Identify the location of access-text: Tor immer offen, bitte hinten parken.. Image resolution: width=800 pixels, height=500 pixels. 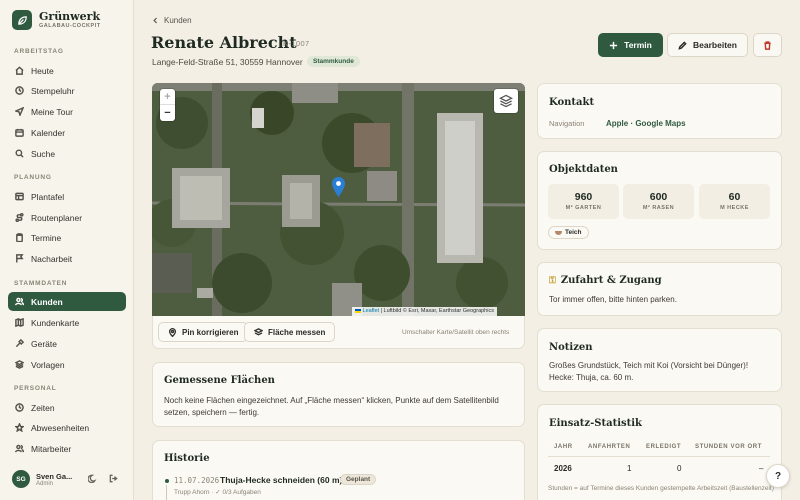
(613, 299).